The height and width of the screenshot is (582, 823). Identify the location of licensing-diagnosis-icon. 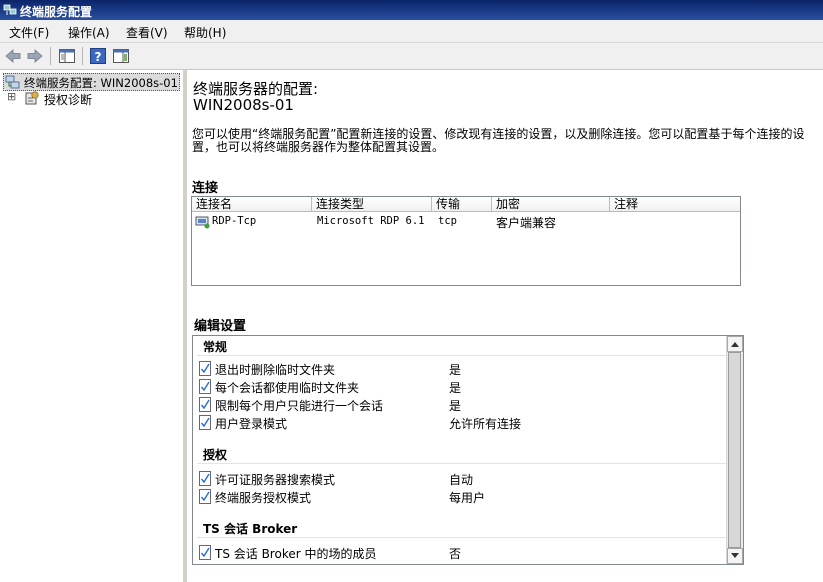
(32, 98).